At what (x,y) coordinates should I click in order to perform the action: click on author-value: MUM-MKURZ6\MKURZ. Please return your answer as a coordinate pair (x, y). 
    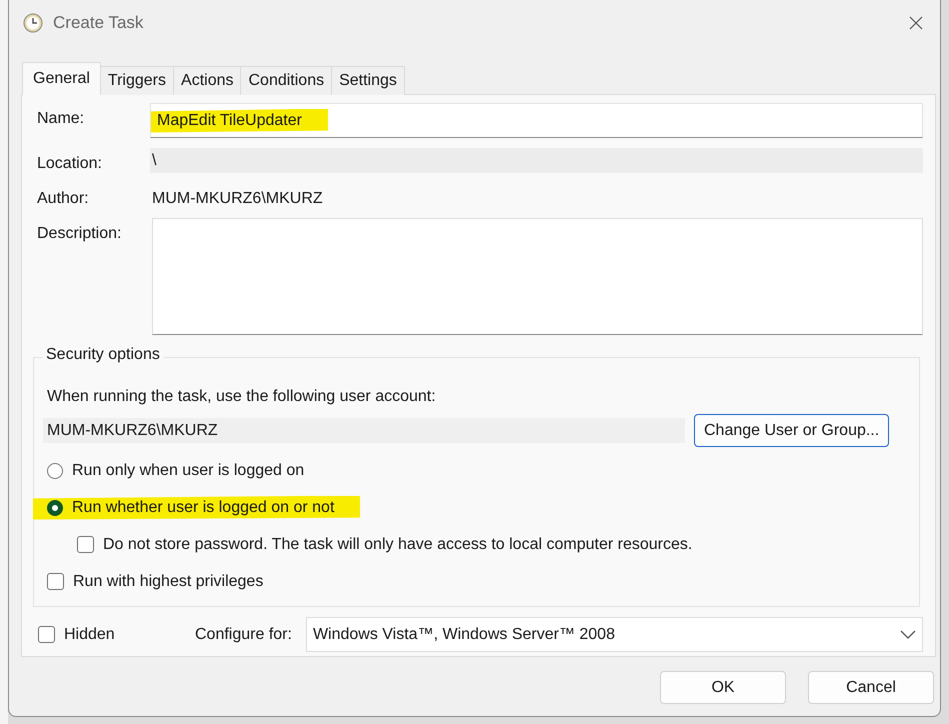
    Looking at the image, I should click on (237, 198).